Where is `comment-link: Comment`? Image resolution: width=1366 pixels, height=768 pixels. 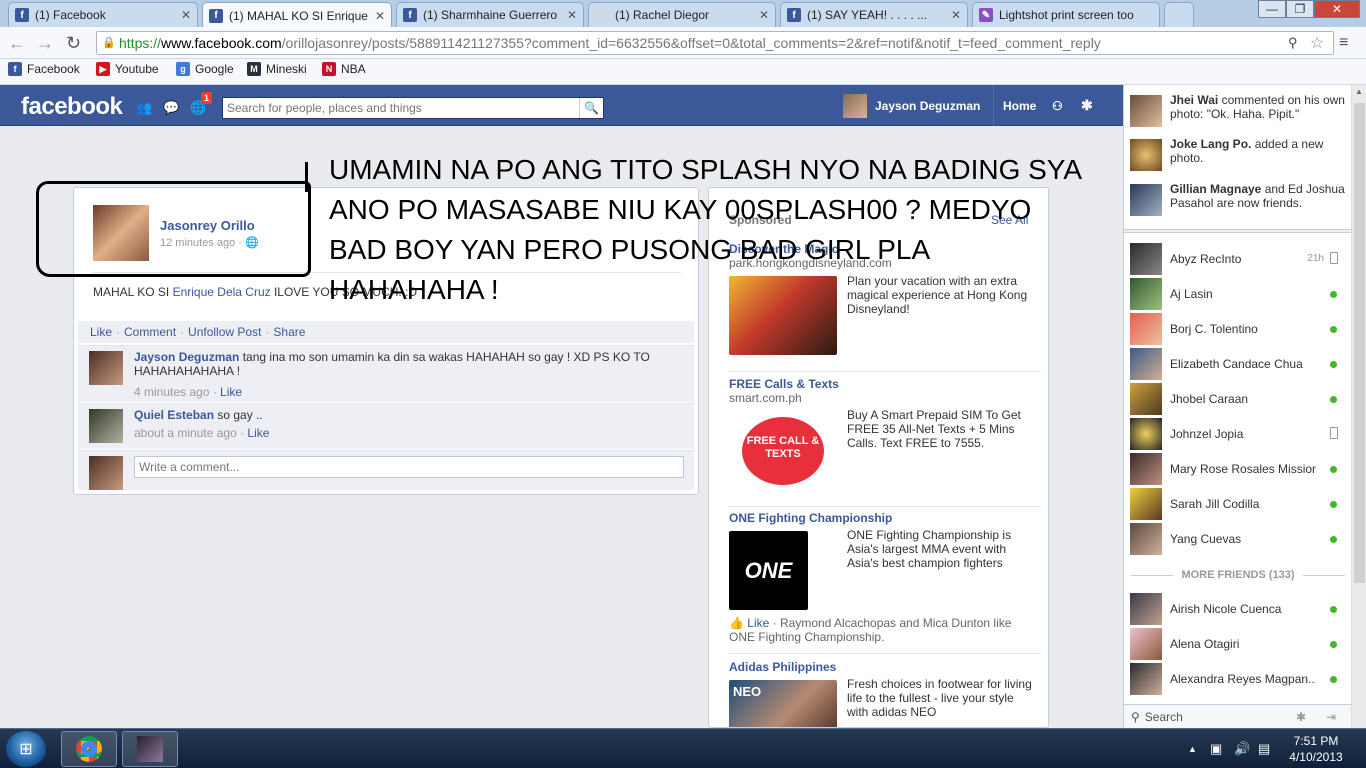
comment-link: Comment is located at coordinates (150, 332).